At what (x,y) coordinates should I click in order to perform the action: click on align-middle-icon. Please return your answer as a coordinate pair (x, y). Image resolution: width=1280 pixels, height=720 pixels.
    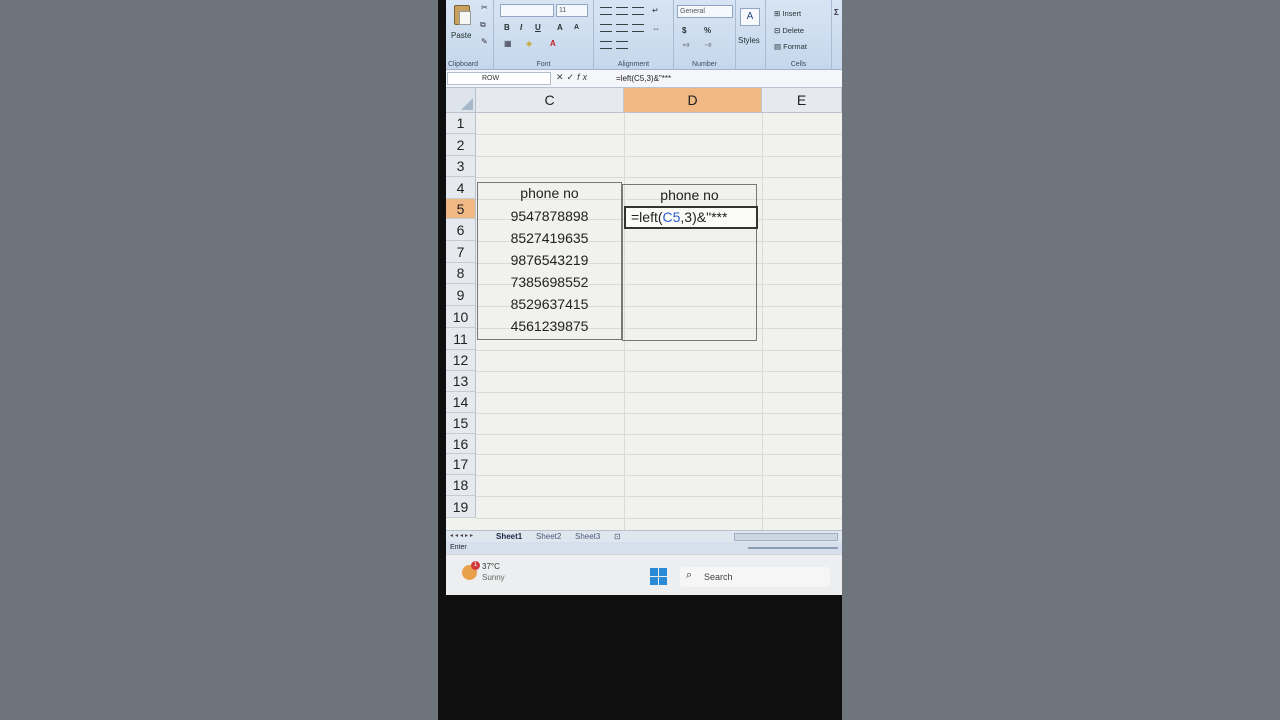
    Looking at the image, I should click on (622, 11).